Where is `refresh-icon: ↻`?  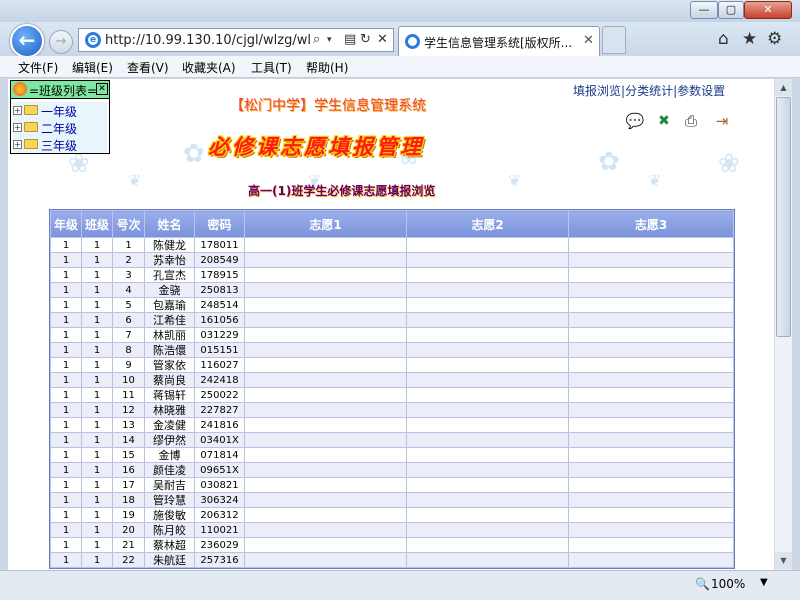 refresh-icon: ↻ is located at coordinates (365, 39).